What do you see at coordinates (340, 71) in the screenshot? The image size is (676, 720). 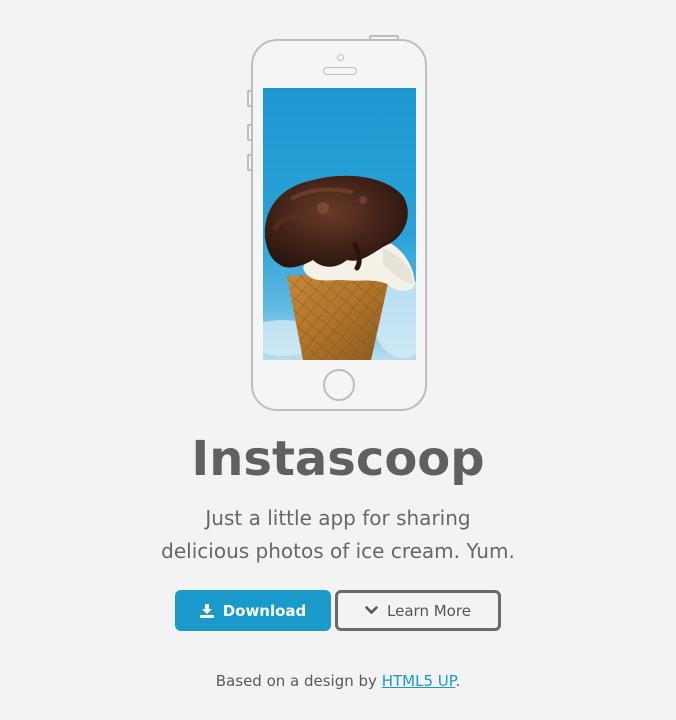 I see `phone-speaker` at bounding box center [340, 71].